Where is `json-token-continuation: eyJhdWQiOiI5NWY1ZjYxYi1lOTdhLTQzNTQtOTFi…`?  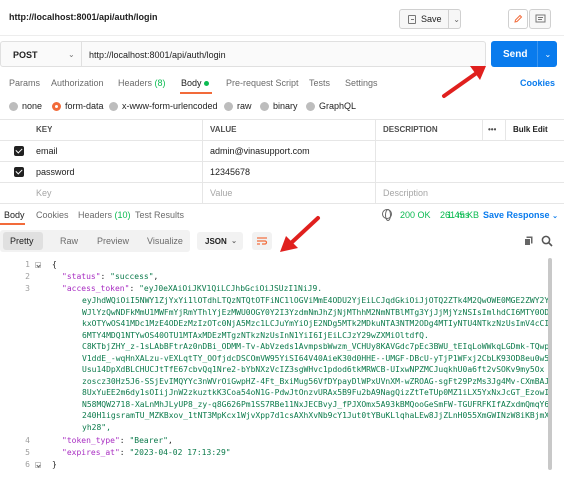 json-token-continuation: eyJhdWQiOiI5NWY1ZjYxYi1lOTdhLTQzNTQtOTFi… is located at coordinates (316, 300).